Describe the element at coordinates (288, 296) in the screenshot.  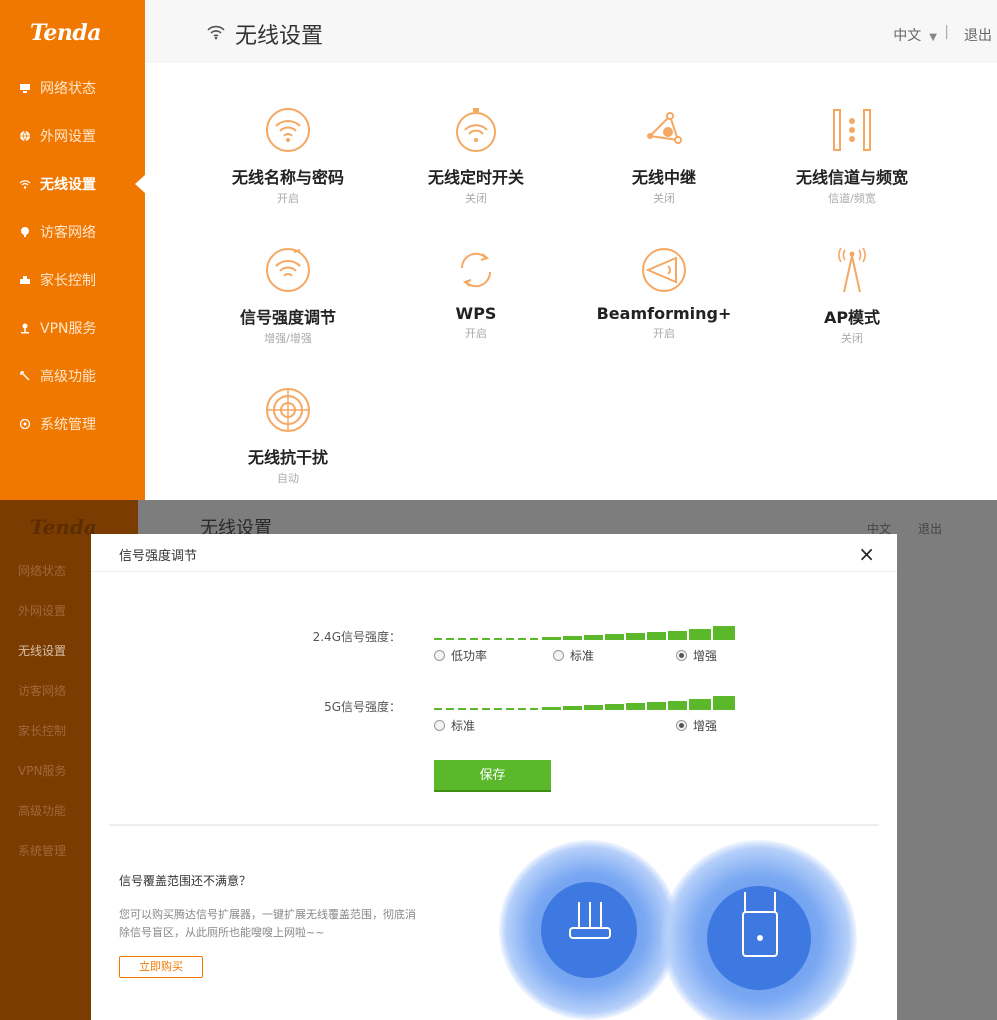
I see `tile-signal-strength: 信号强度调节 增强/增强` at that location.